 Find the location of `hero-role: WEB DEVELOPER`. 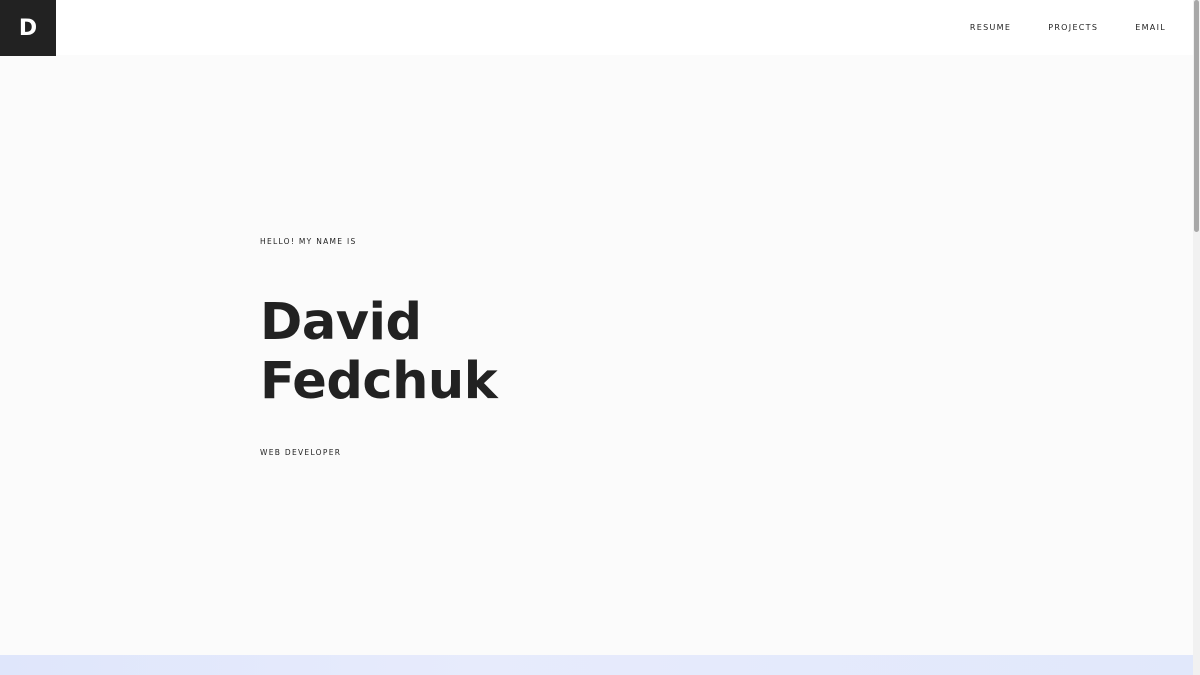

hero-role: WEB DEVELOPER is located at coordinates (301, 452).